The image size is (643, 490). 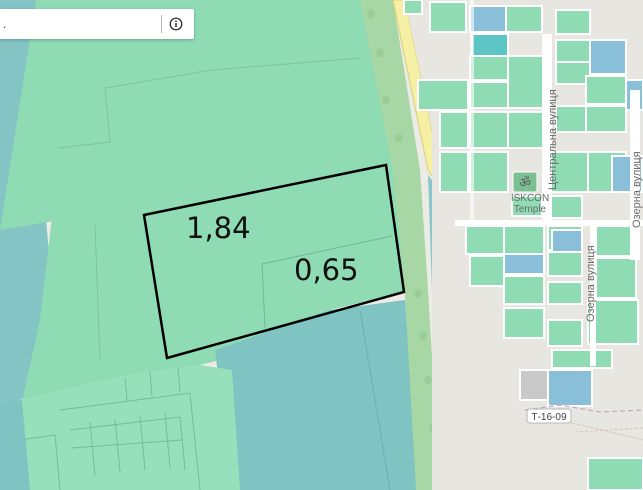 What do you see at coordinates (637, 189) in the screenshot?
I see `street-label-ozerna-1: Озерна вулиця` at bounding box center [637, 189].